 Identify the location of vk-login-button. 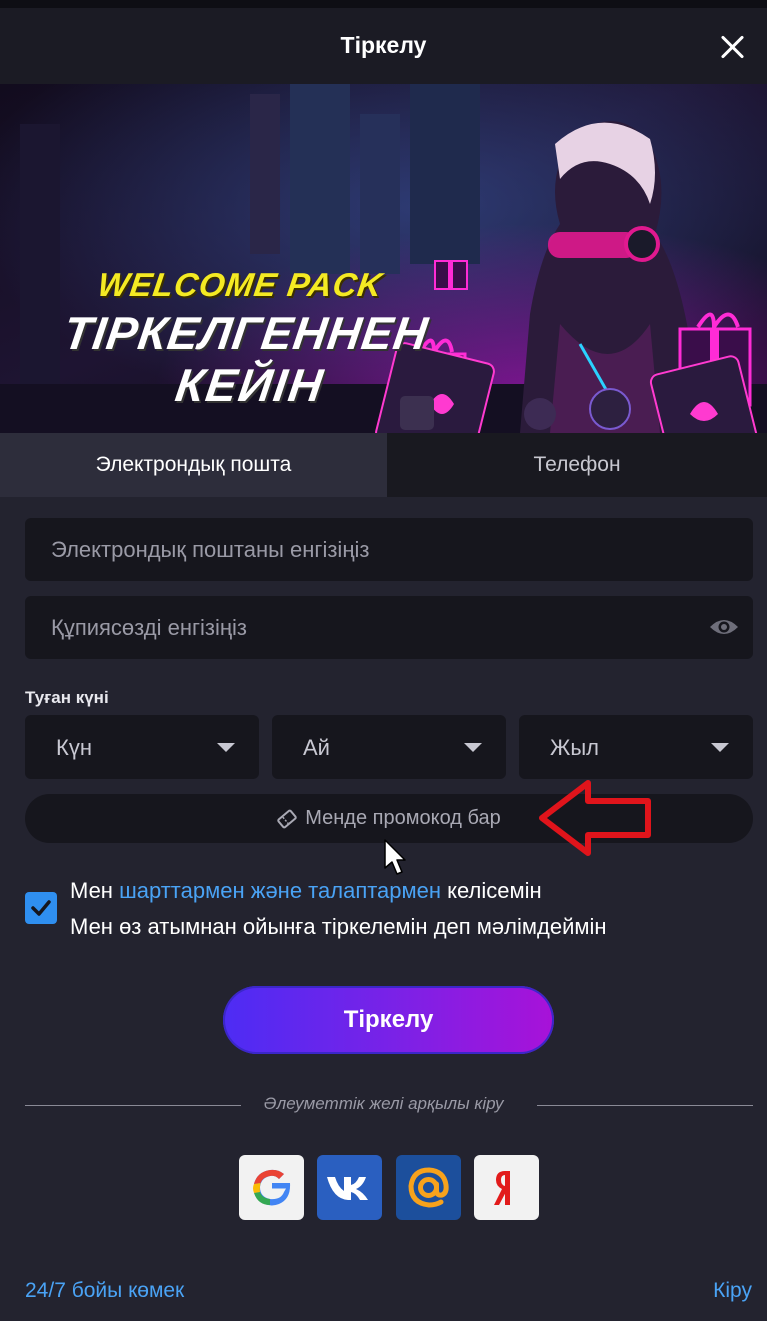
(349, 1187).